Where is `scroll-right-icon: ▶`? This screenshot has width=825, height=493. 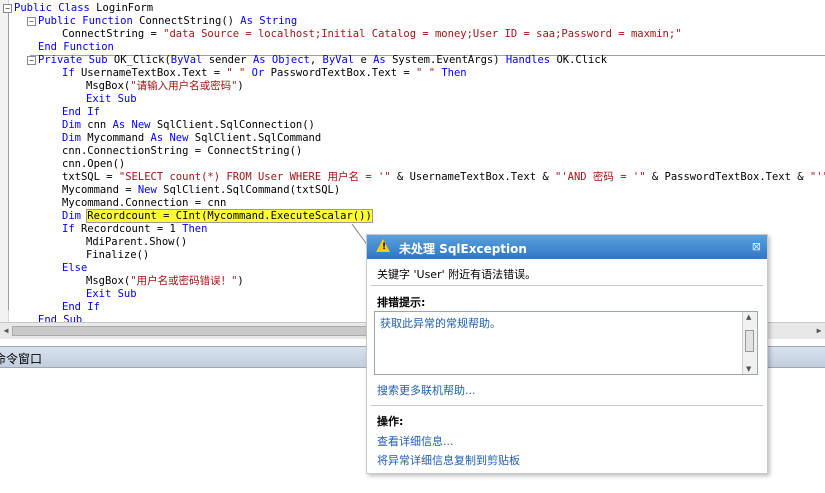 scroll-right-icon: ▶ is located at coordinates (819, 331).